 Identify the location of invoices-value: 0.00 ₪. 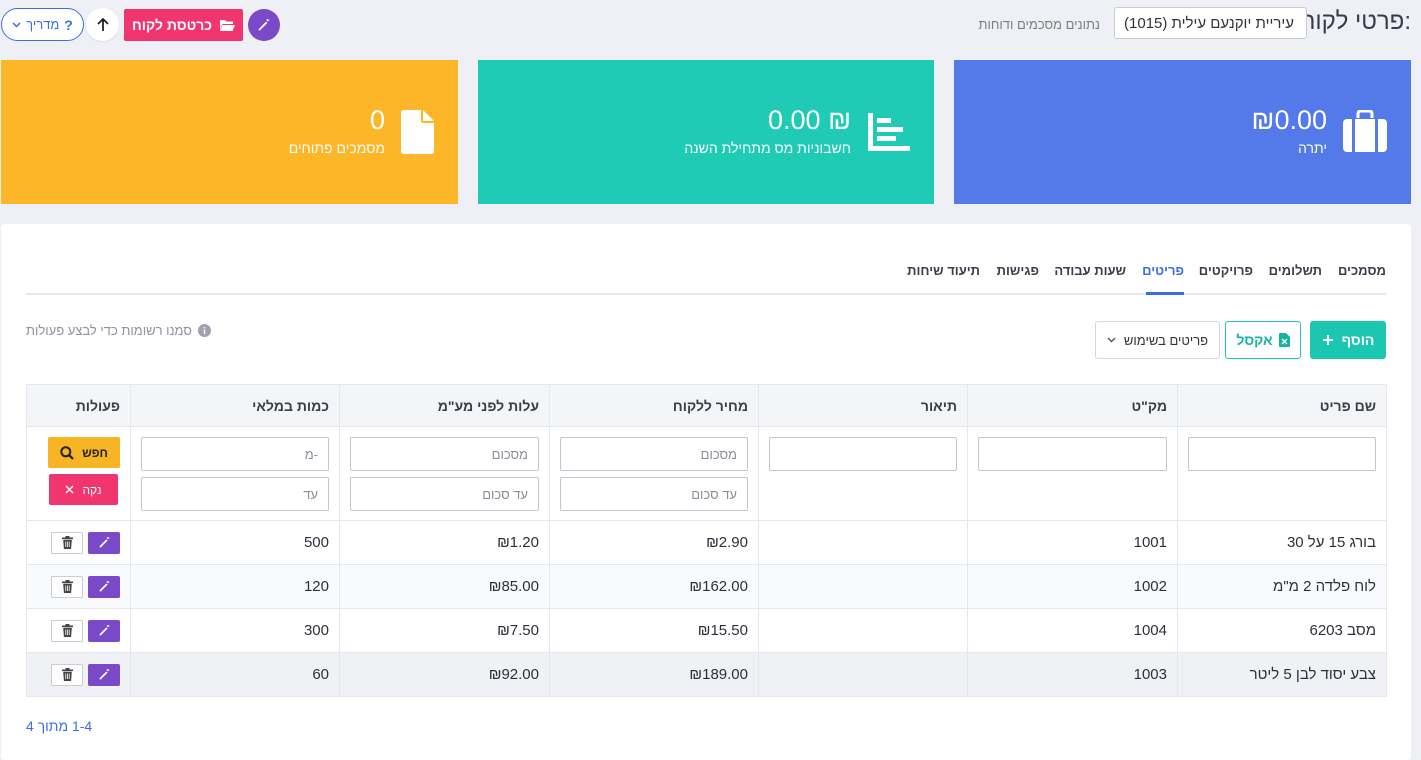
(809, 120).